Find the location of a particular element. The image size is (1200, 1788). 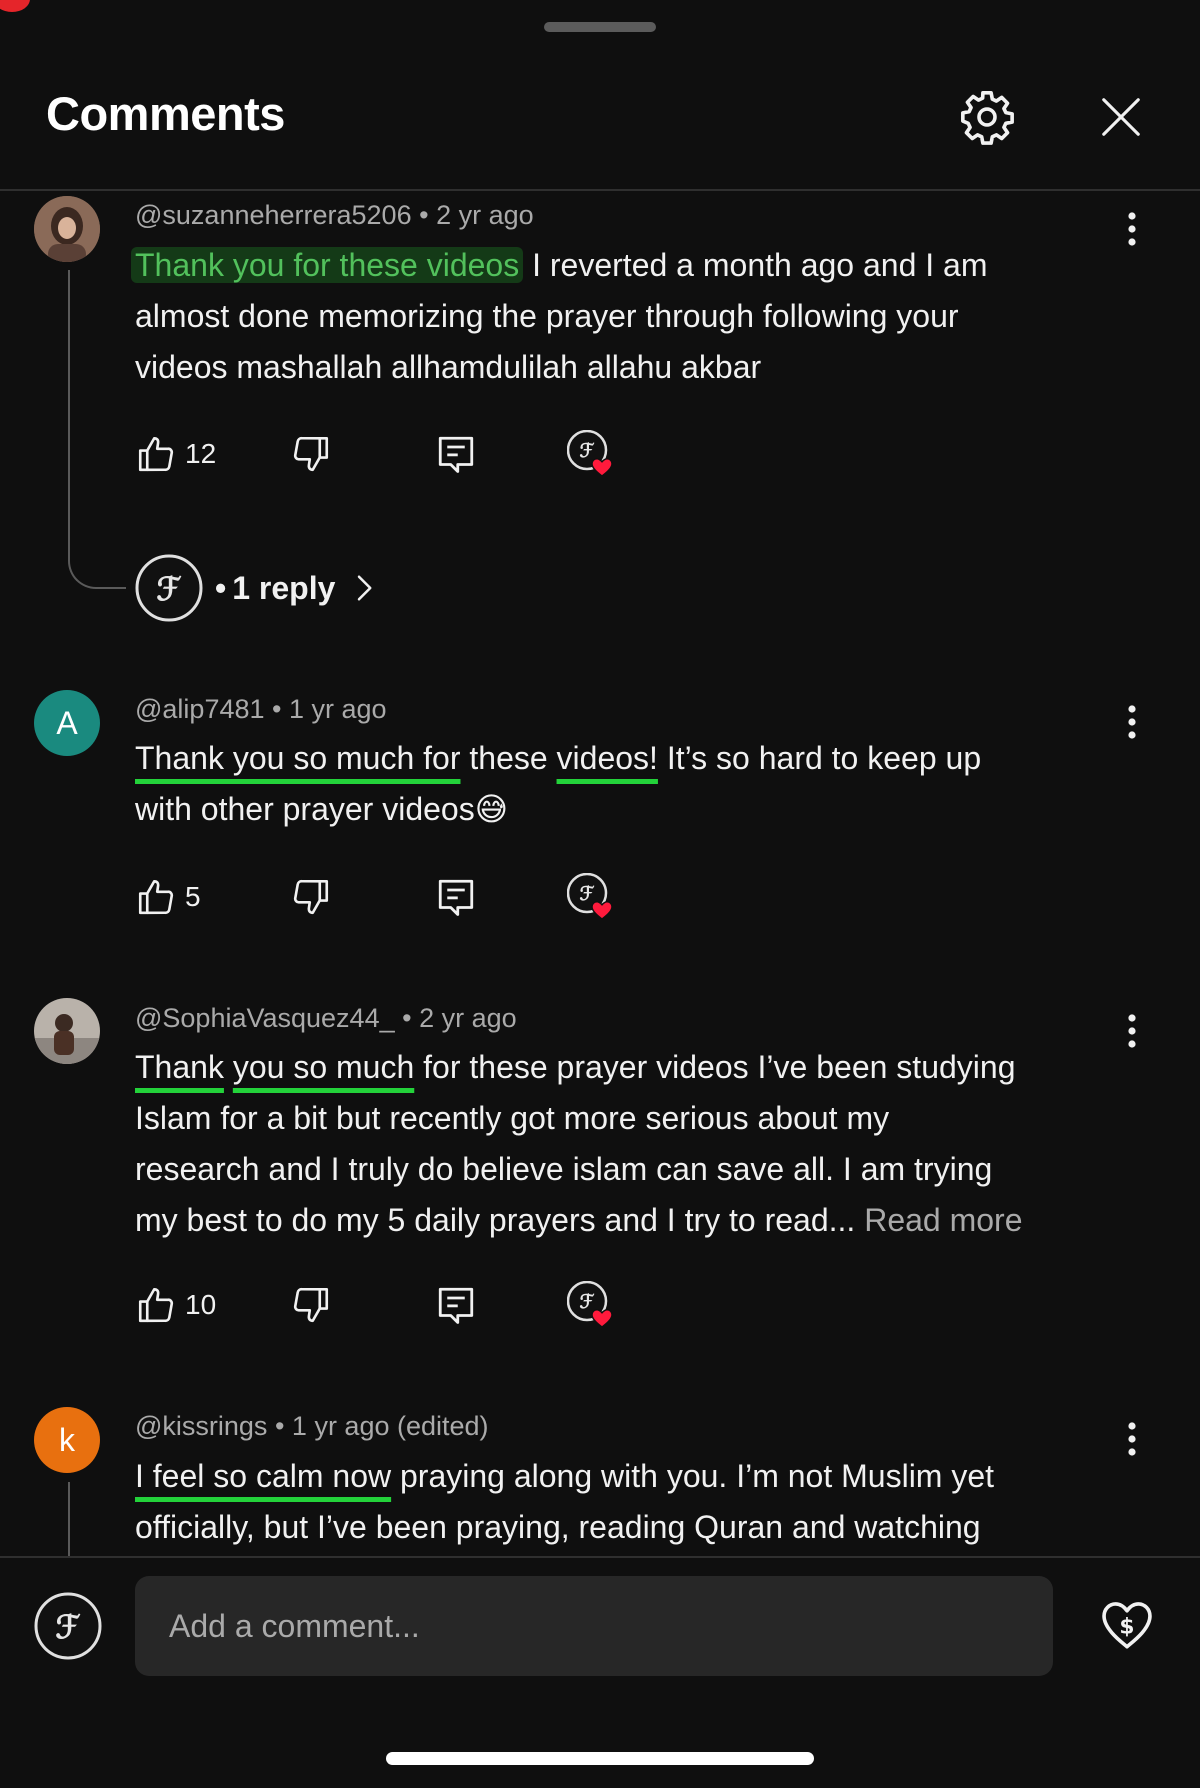

chevron-right-icon is located at coordinates (365, 588).